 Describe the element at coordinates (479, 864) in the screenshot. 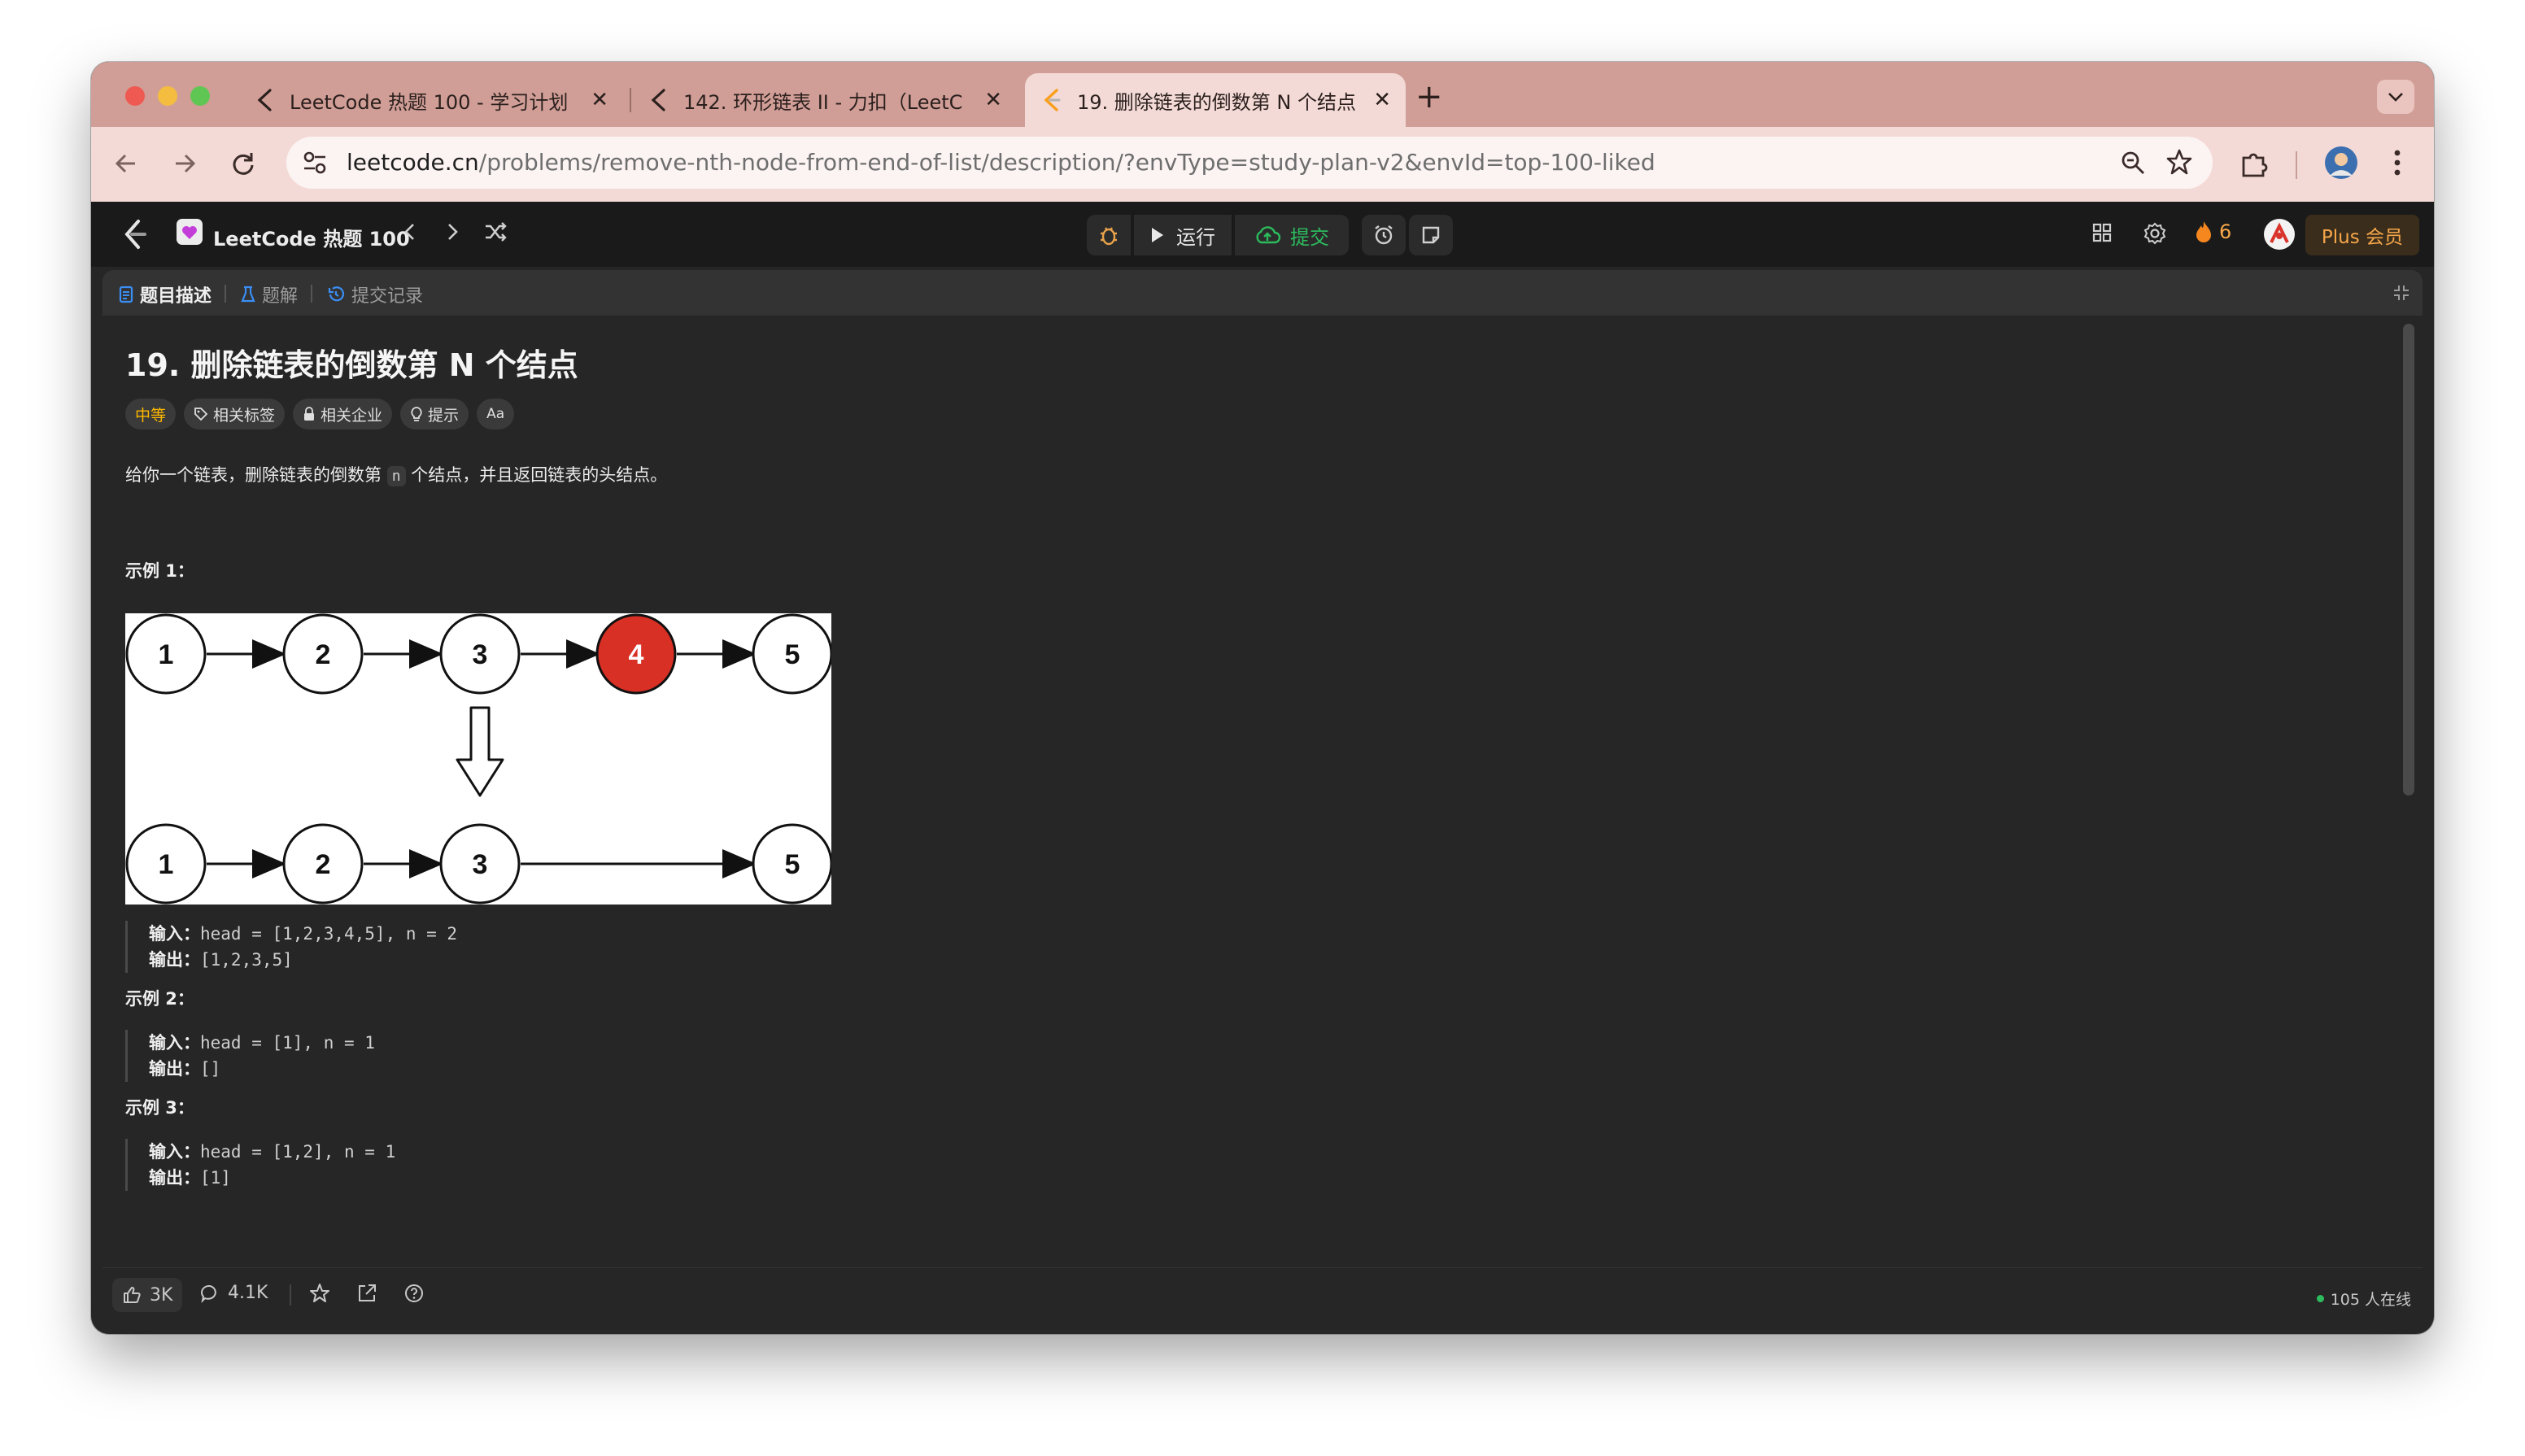

I see `bottom-list: 1 2 3 5` at that location.